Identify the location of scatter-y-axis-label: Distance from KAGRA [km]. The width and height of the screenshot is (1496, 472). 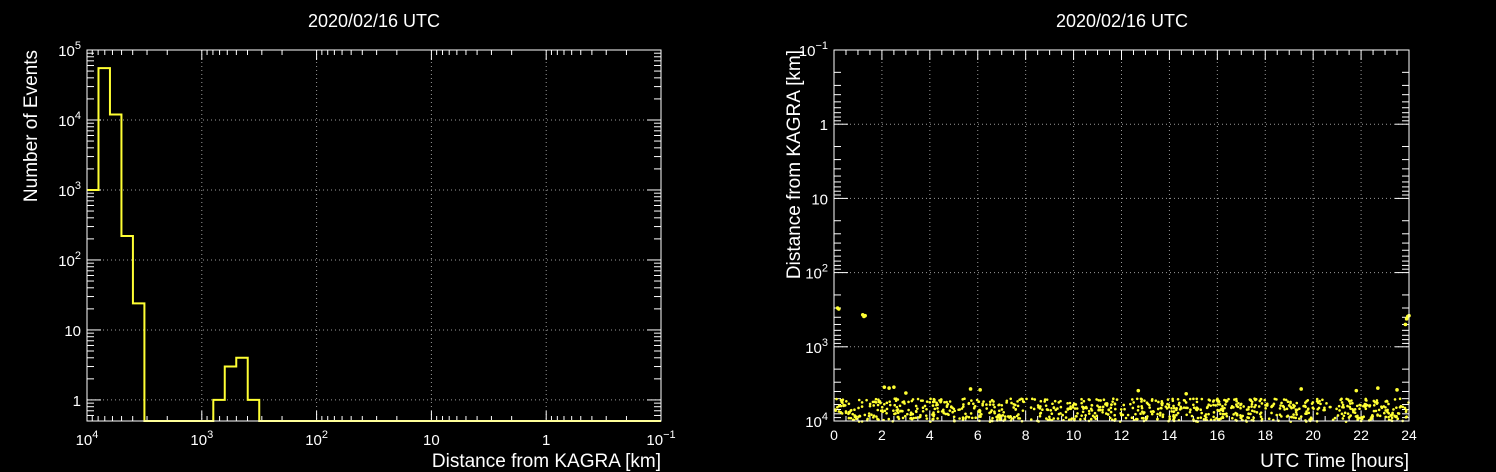
(794, 164).